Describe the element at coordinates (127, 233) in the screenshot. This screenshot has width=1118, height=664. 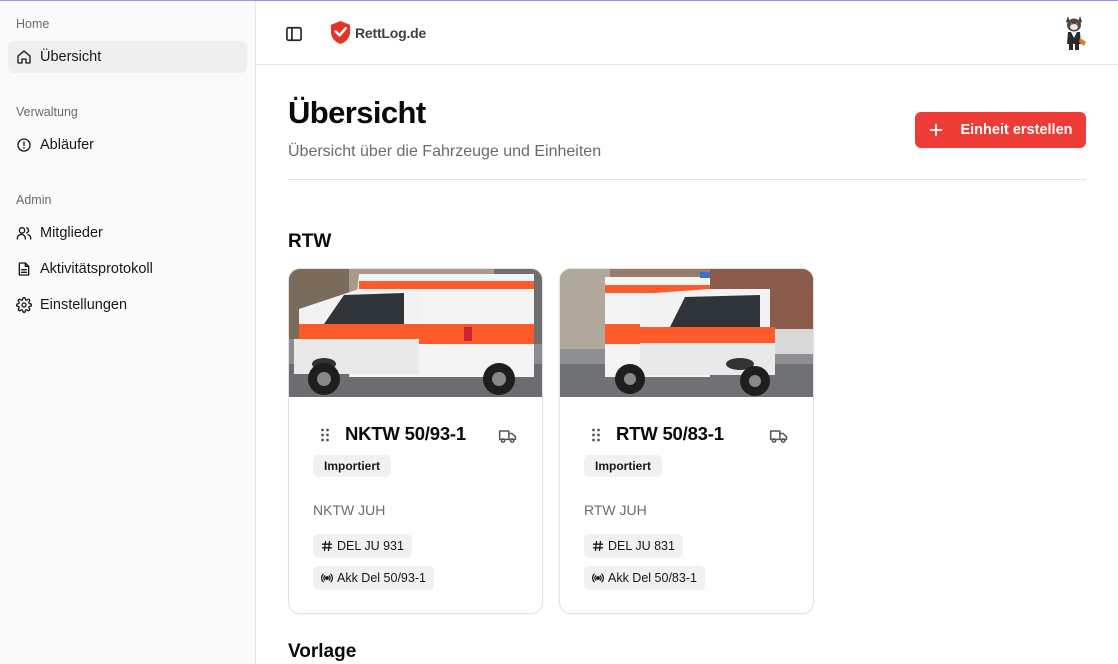
I see `sidebar-item-mitglieder: Mitglieder` at that location.